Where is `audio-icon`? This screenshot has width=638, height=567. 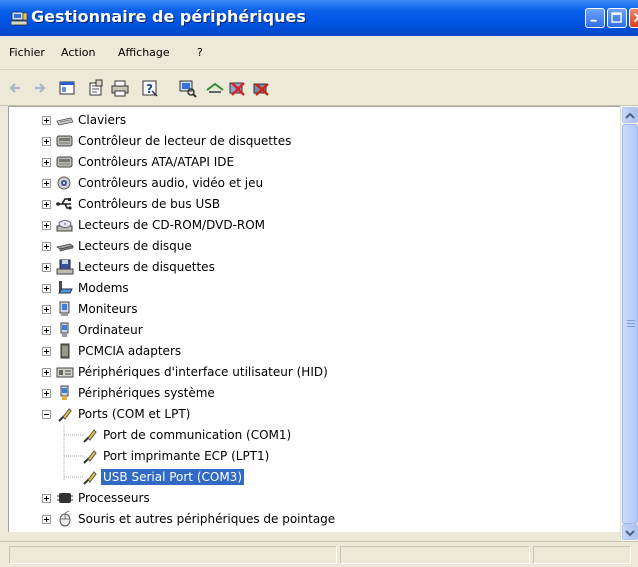 audio-icon is located at coordinates (64, 183).